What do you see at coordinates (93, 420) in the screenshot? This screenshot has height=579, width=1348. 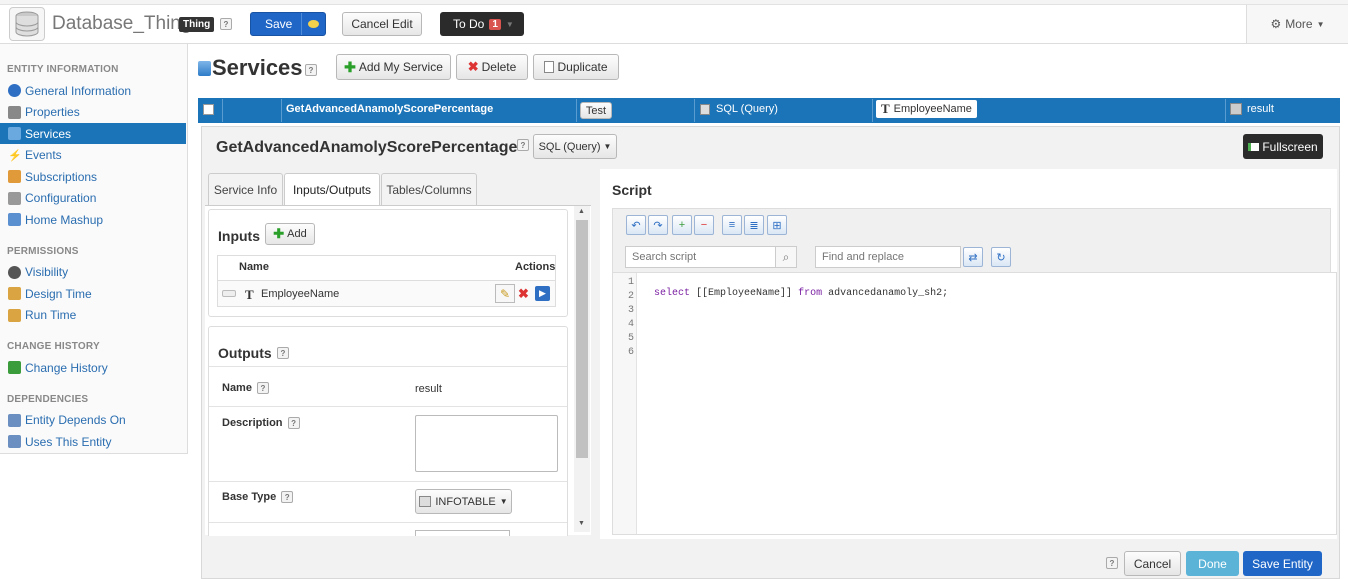 I see `sidebar-item-entity-depends-on: Entity Depends On` at bounding box center [93, 420].